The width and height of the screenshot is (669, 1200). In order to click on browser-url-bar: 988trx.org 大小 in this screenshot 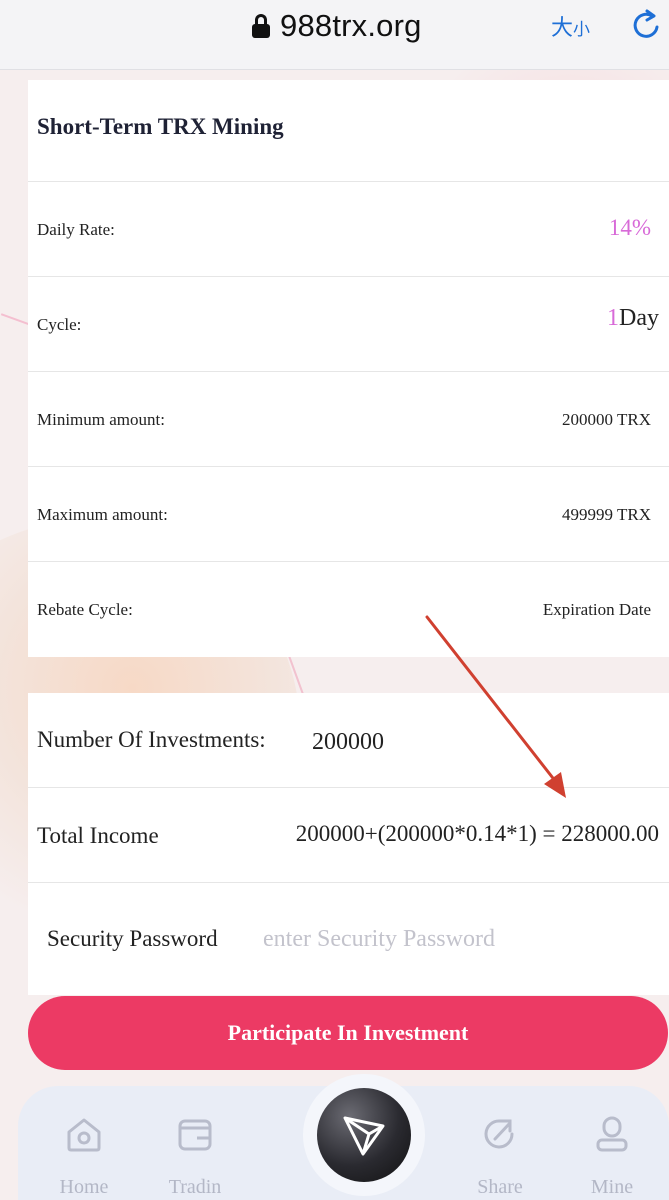, I will do `click(334, 35)`.